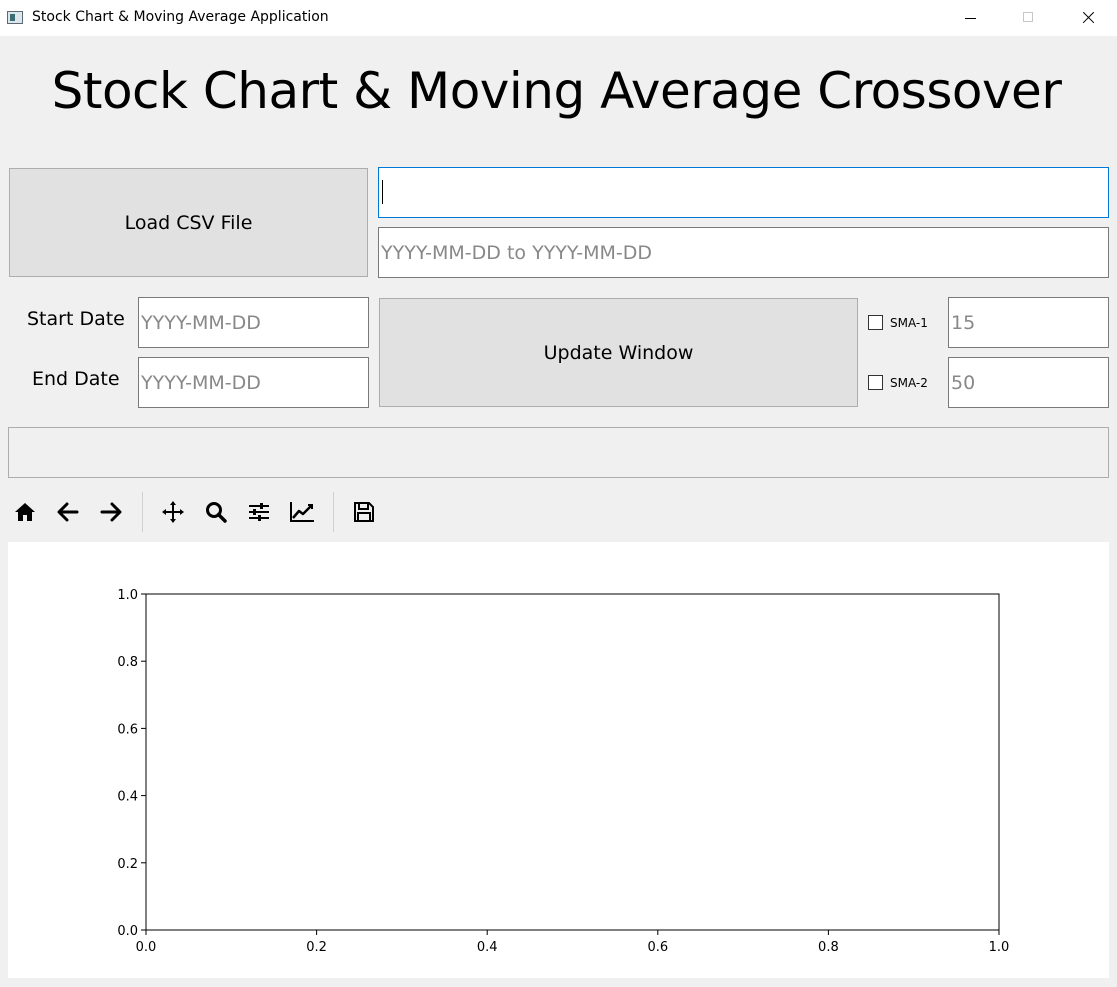 This screenshot has width=1117, height=987. I want to click on pan-icon, so click(173, 512).